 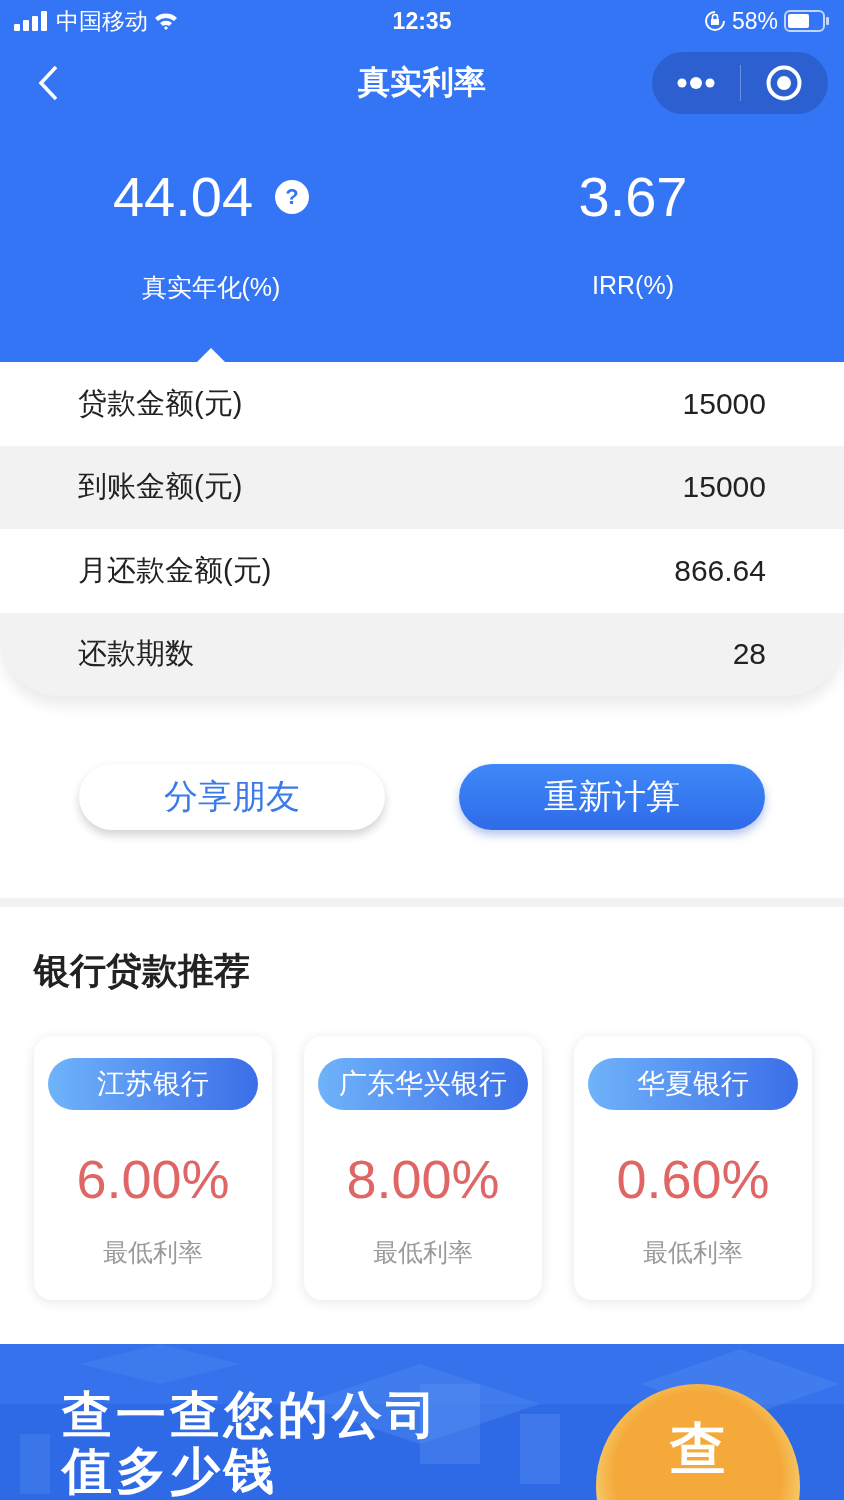 What do you see at coordinates (102, 21) in the screenshot?
I see `carrier-name: 中国移动` at bounding box center [102, 21].